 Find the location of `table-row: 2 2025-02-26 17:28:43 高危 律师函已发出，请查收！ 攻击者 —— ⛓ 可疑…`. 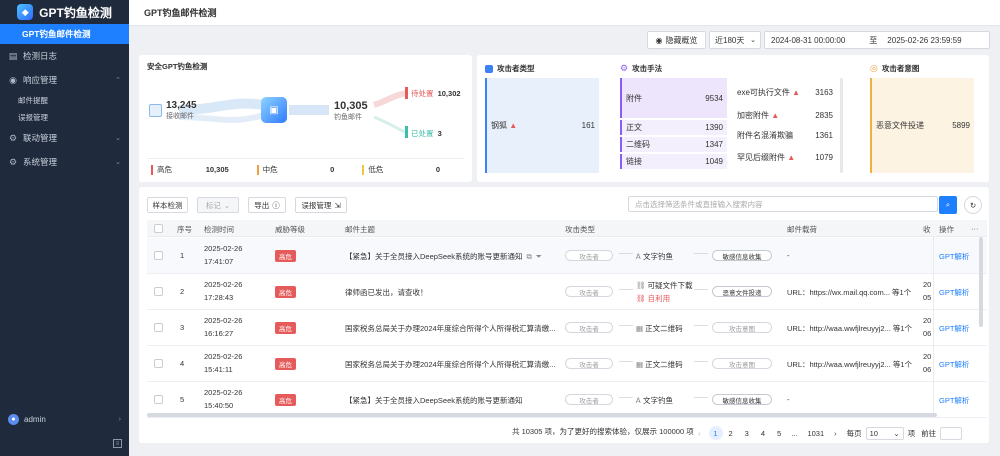

table-row: 2 2025-02-26 17:28:43 高危 律师函已发出，请查收！ 攻击者 —— ⛓ 可疑… is located at coordinates (567, 292).